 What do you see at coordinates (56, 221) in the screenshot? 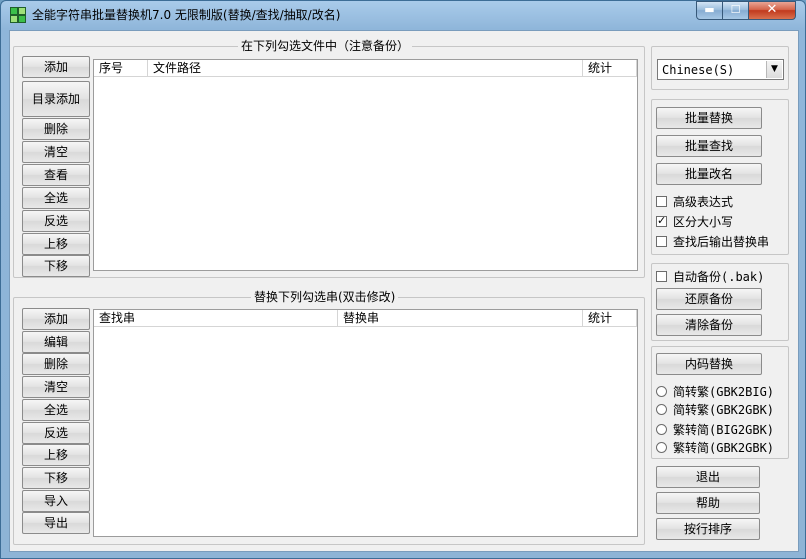
I see `invert-files-button: 反选` at bounding box center [56, 221].